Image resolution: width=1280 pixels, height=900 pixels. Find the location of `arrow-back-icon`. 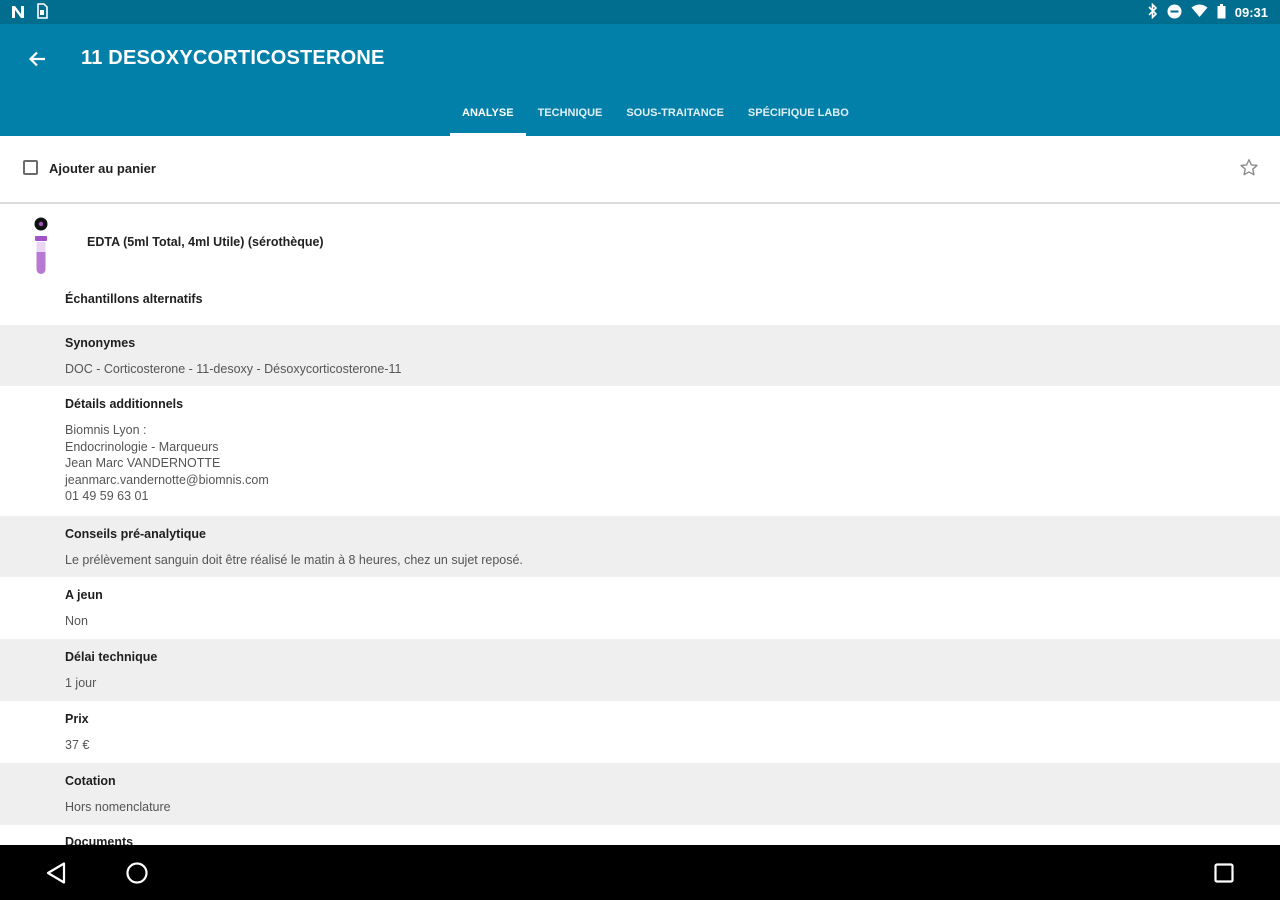

arrow-back-icon is located at coordinates (36, 59).